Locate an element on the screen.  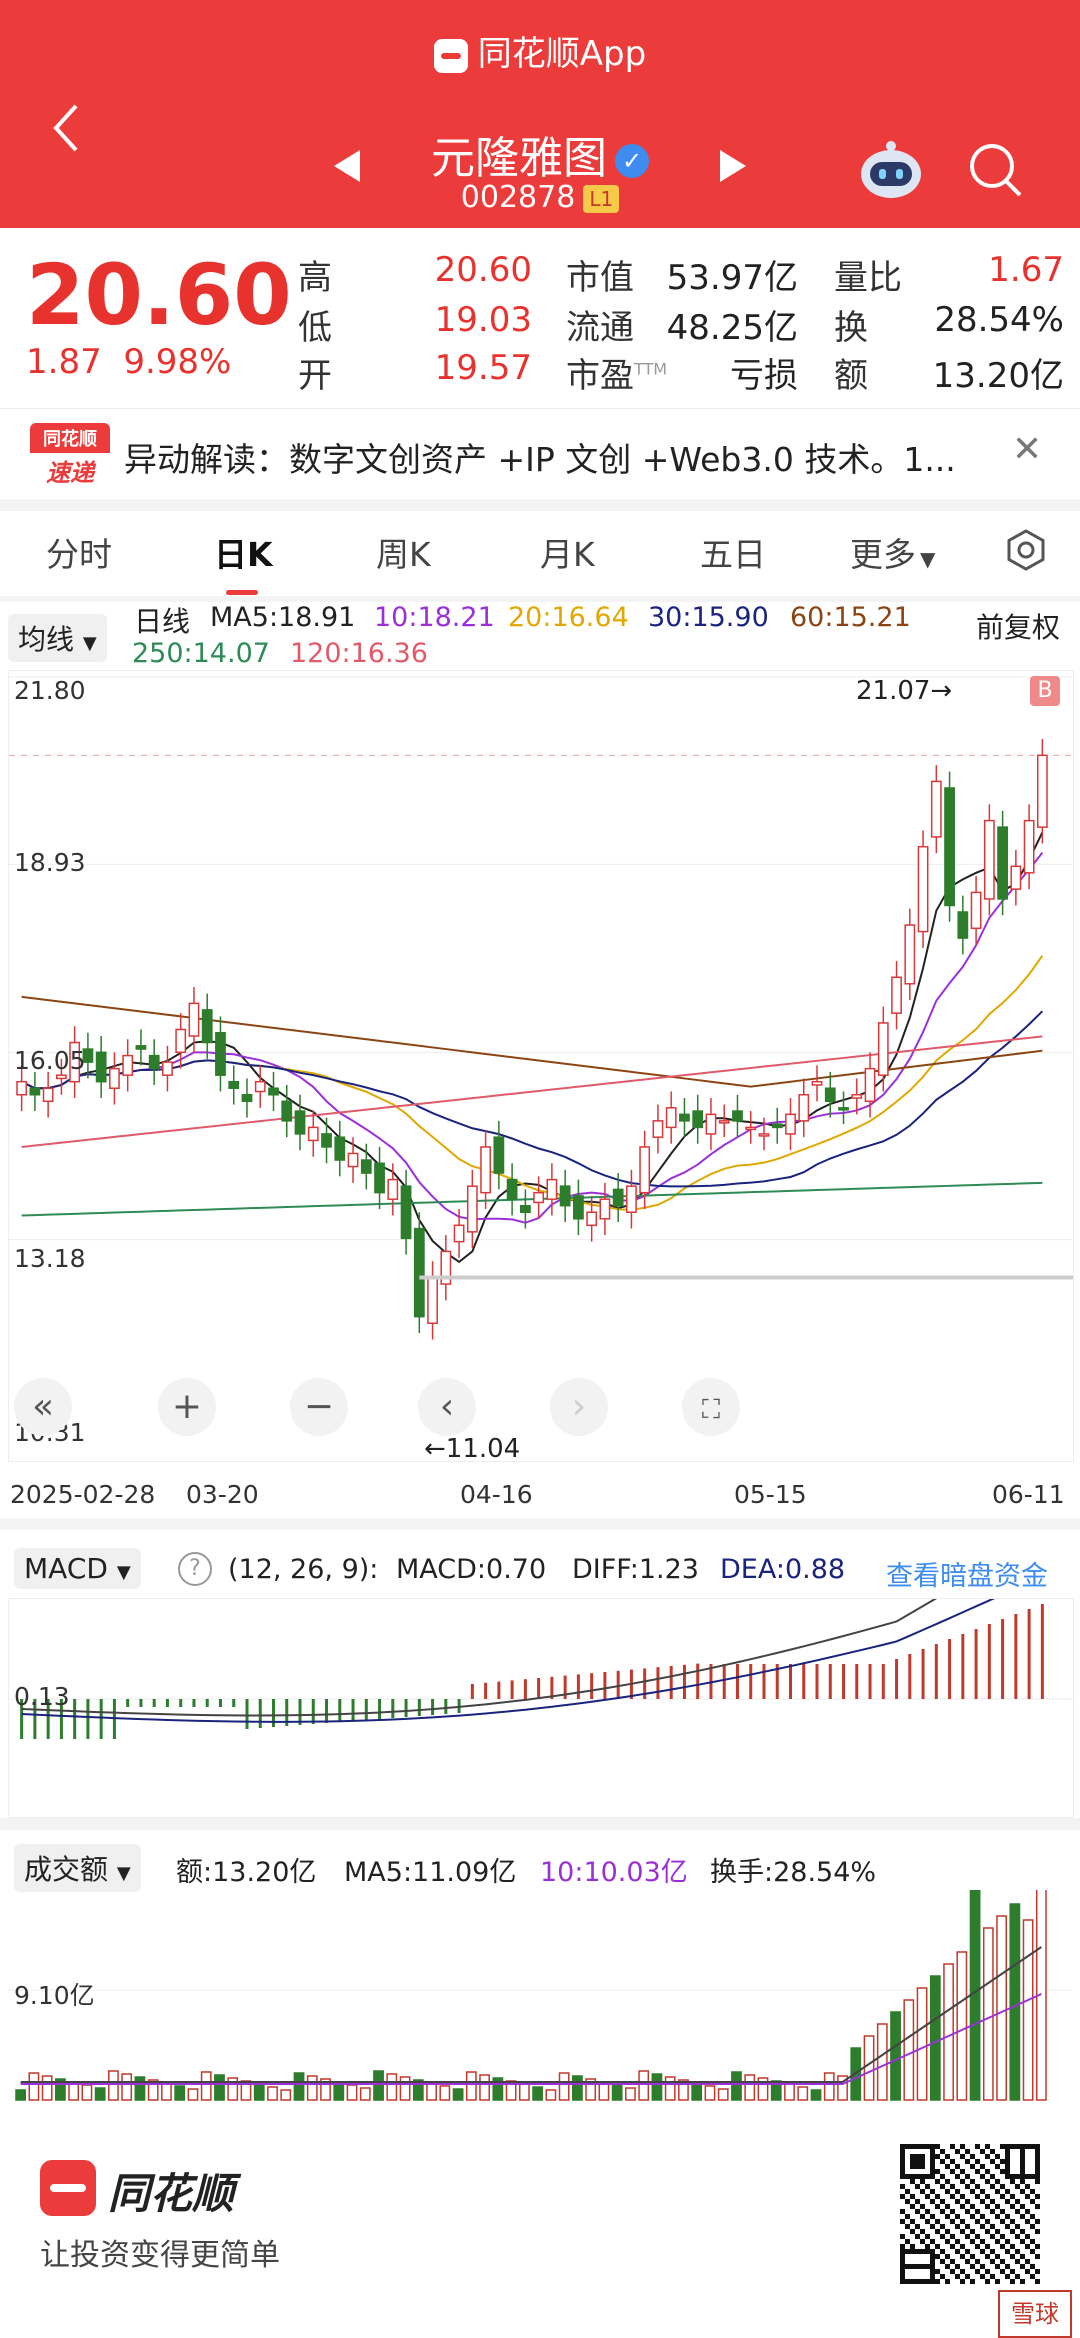
settings-button is located at coordinates (1026, 552).